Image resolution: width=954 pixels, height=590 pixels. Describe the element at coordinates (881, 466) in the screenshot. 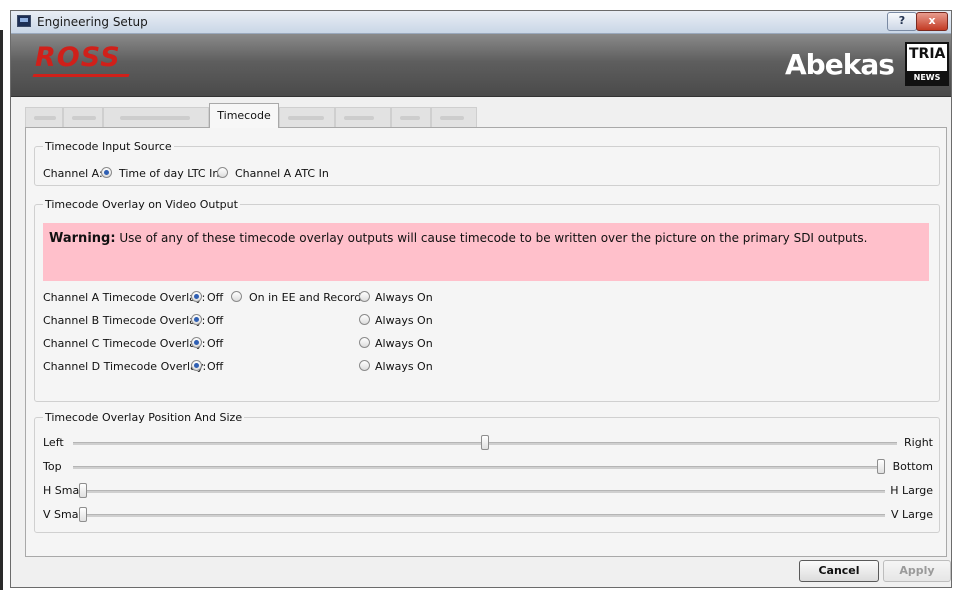

I see `slider-top-bottom-handle` at that location.